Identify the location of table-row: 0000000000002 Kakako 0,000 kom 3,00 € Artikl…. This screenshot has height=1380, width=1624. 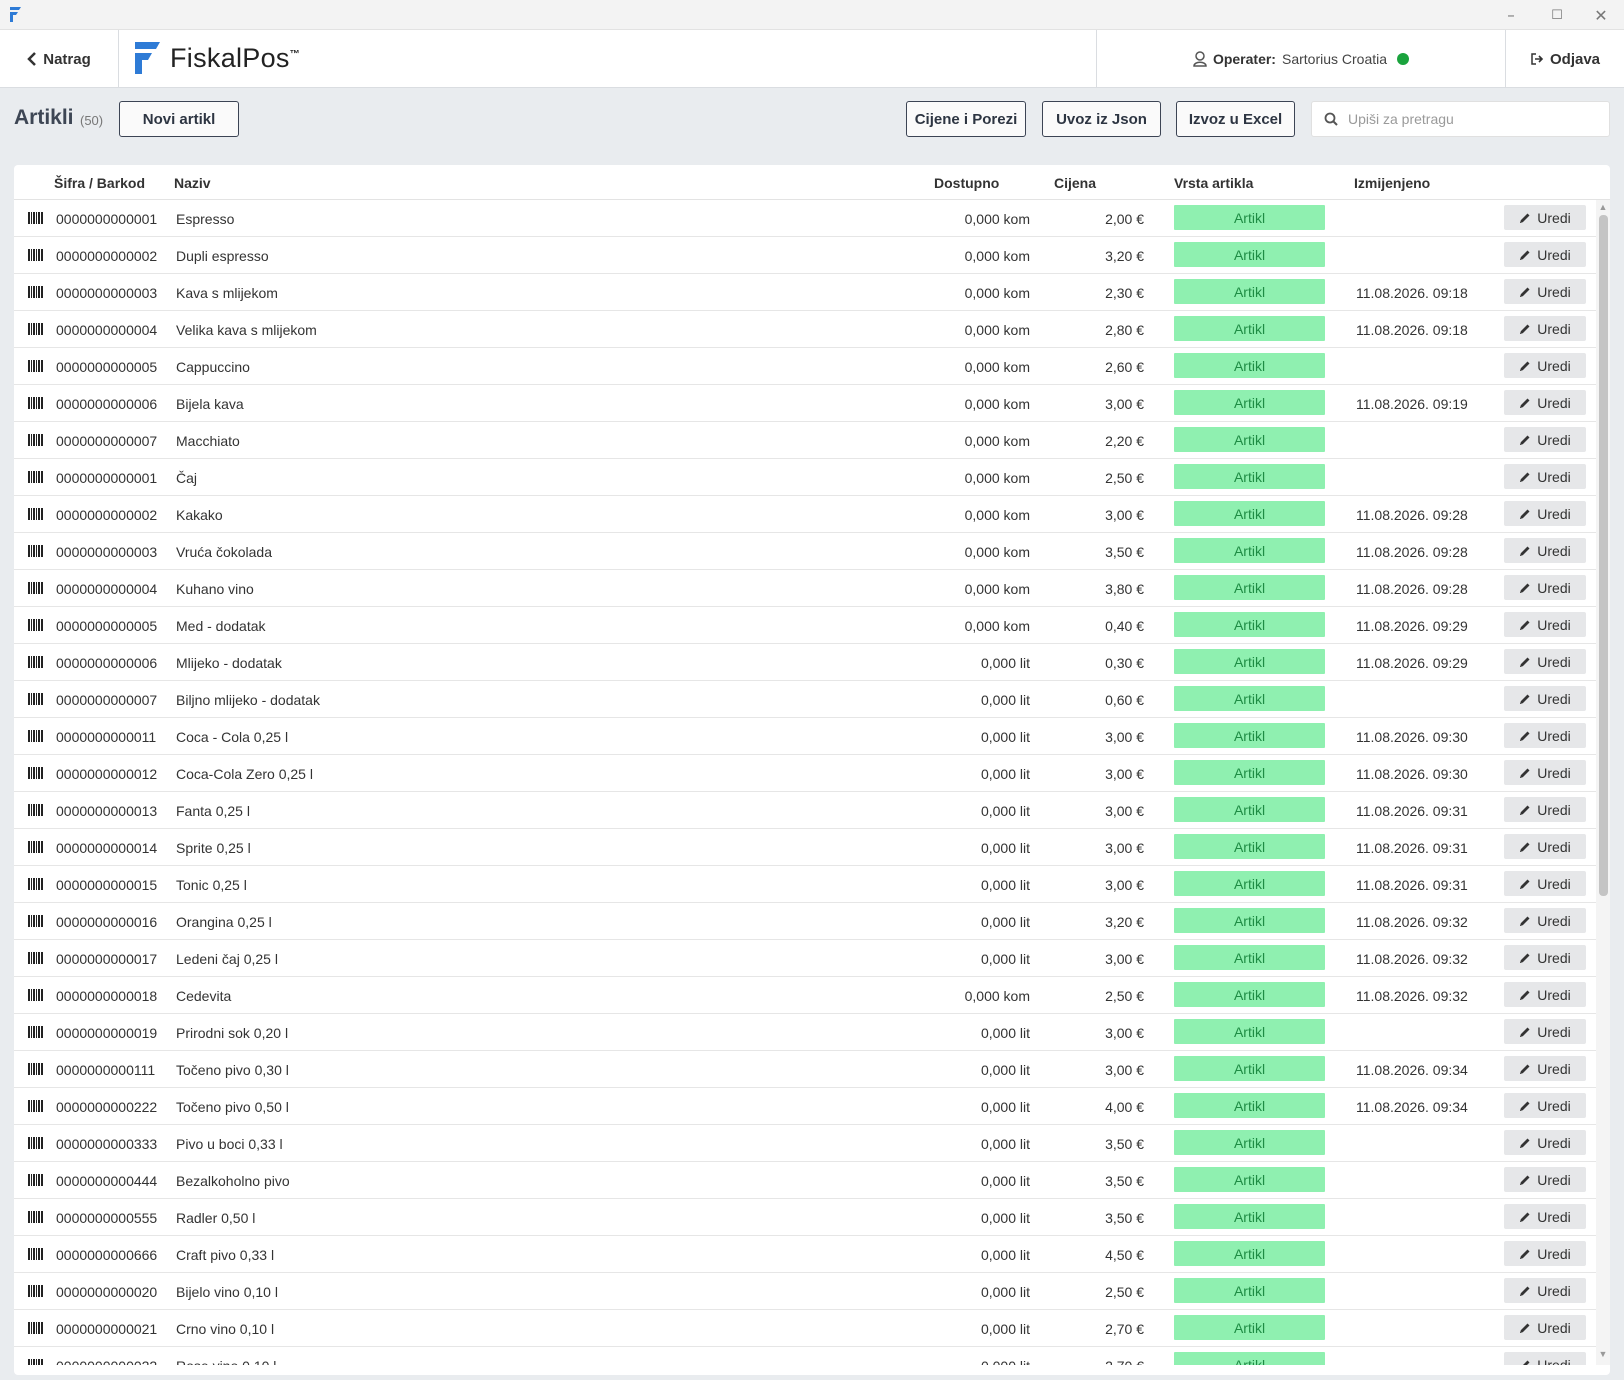
(805, 514).